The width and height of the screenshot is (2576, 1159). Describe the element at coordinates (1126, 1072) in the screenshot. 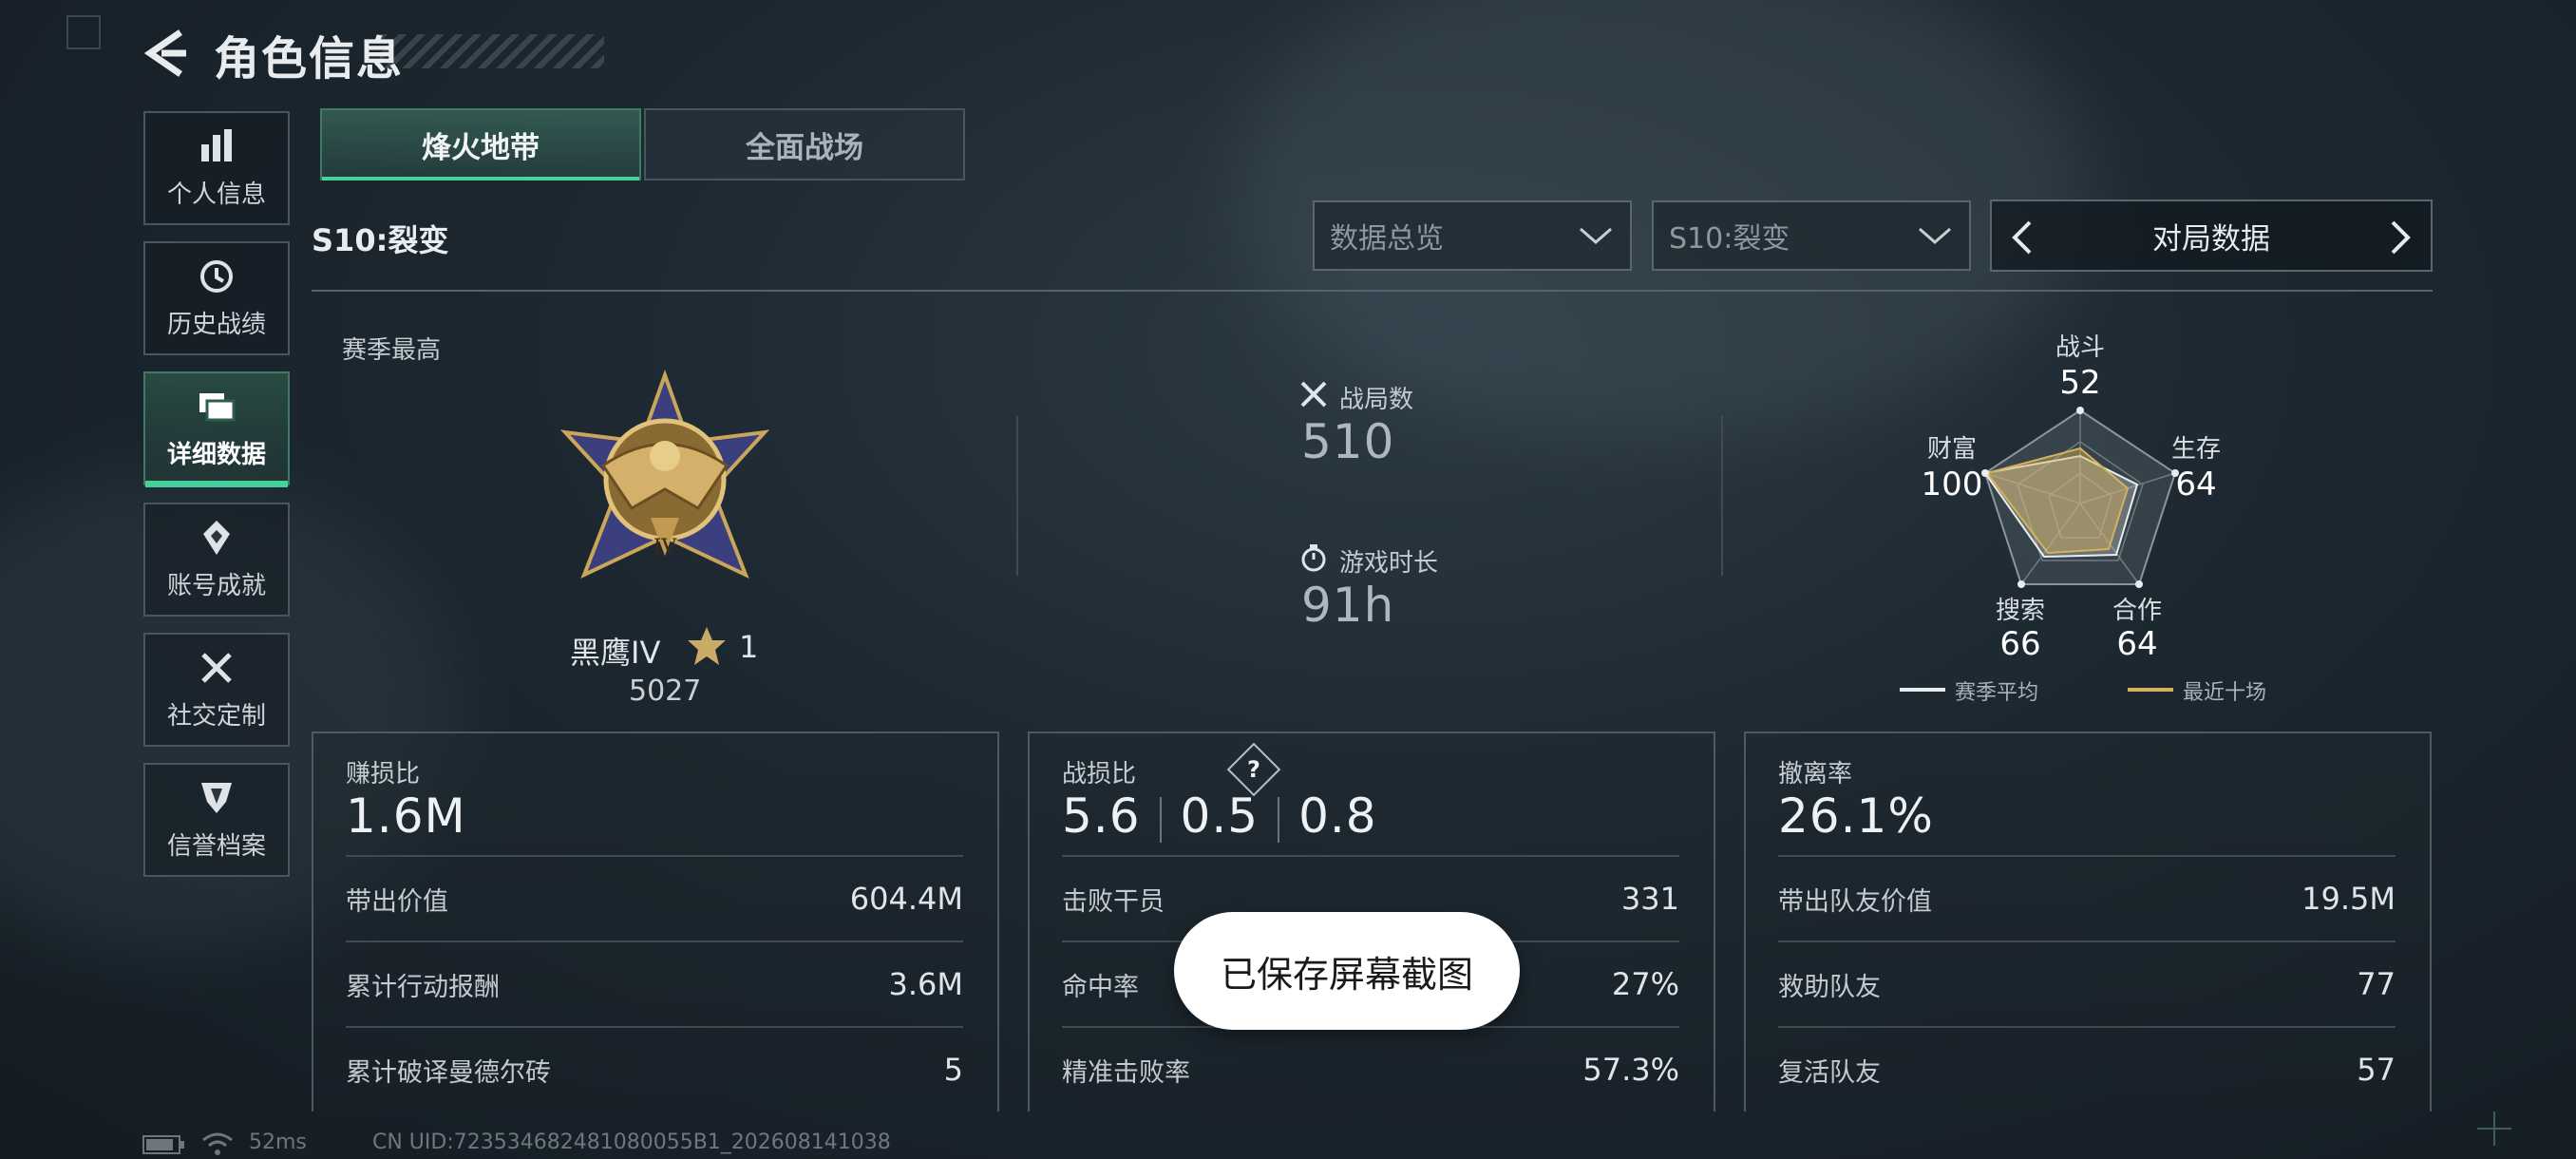

I see `stat-row-label: 精准击败率` at that location.